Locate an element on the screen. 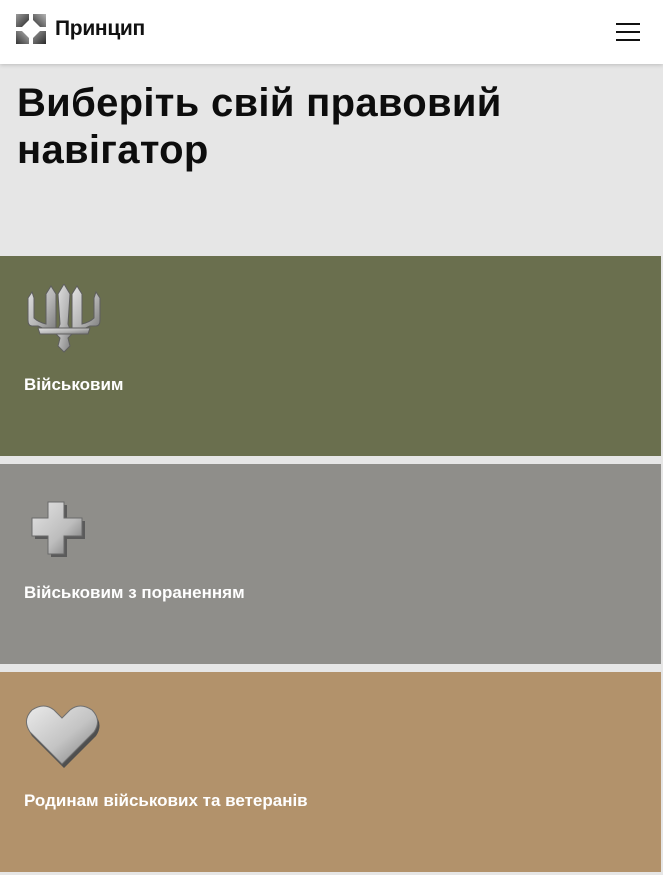 Image resolution: width=663 pixels, height=875 pixels. brand-logo-link: Принцип is located at coordinates (80, 29).